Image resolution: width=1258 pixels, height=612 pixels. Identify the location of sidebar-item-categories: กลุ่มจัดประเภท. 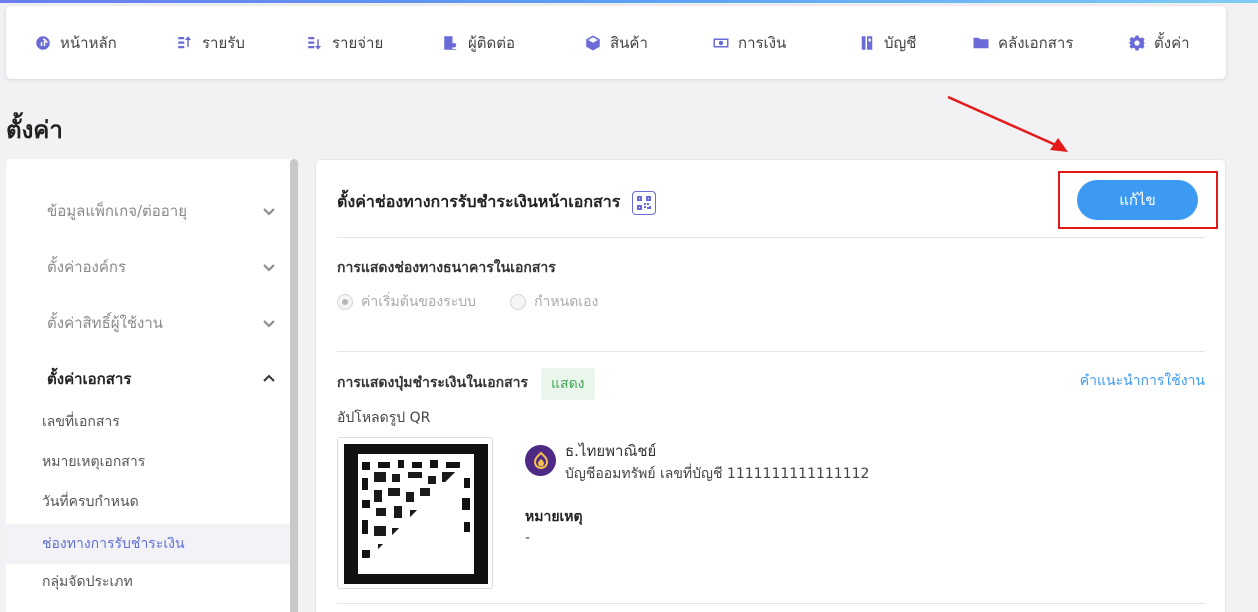
(148, 582).